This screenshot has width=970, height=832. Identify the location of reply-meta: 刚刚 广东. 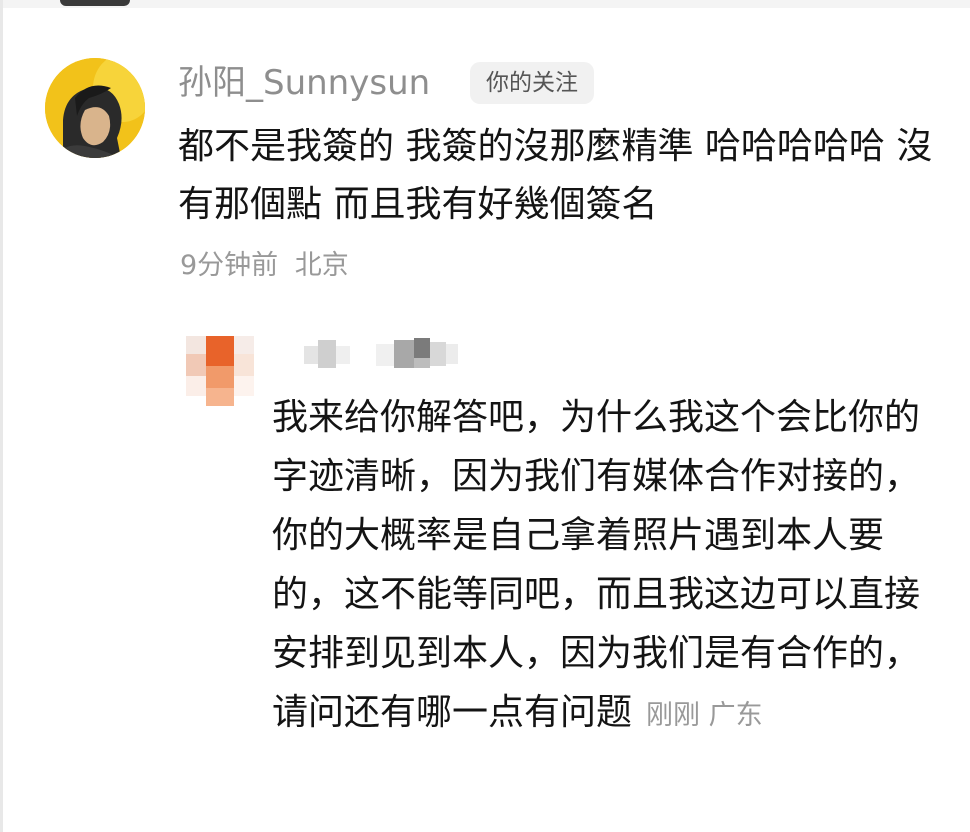
(704, 715).